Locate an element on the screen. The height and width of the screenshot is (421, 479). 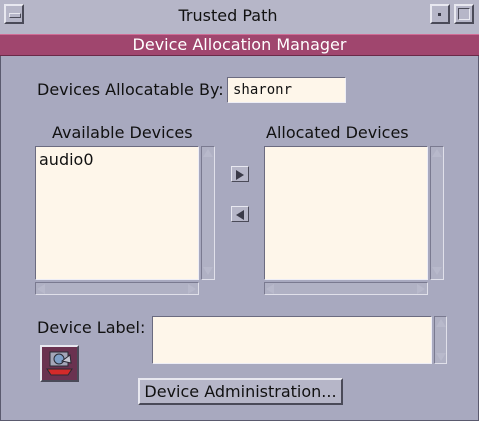
device-allocation-icon is located at coordinates (59, 363).